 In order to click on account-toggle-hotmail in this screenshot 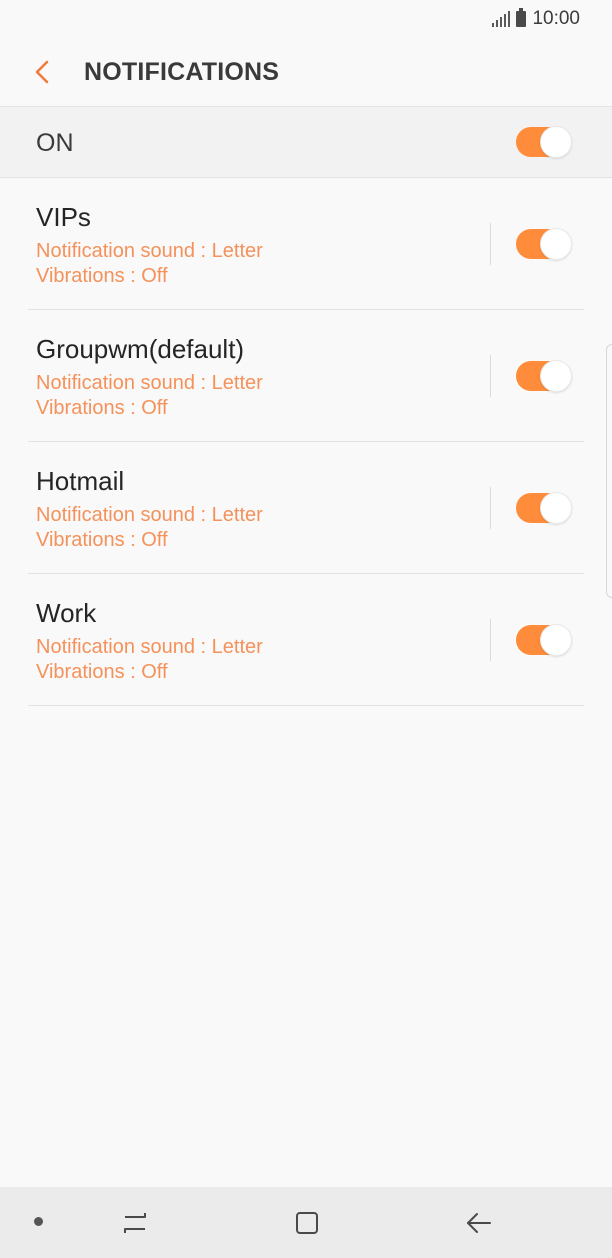, I will do `click(544, 508)`.